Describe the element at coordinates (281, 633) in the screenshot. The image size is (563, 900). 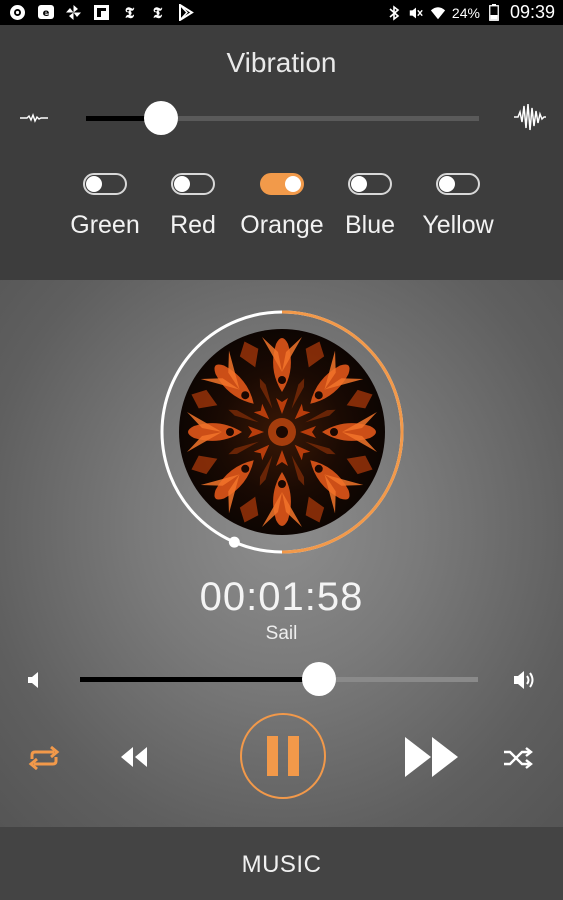
I see `track-title: Sail` at that location.